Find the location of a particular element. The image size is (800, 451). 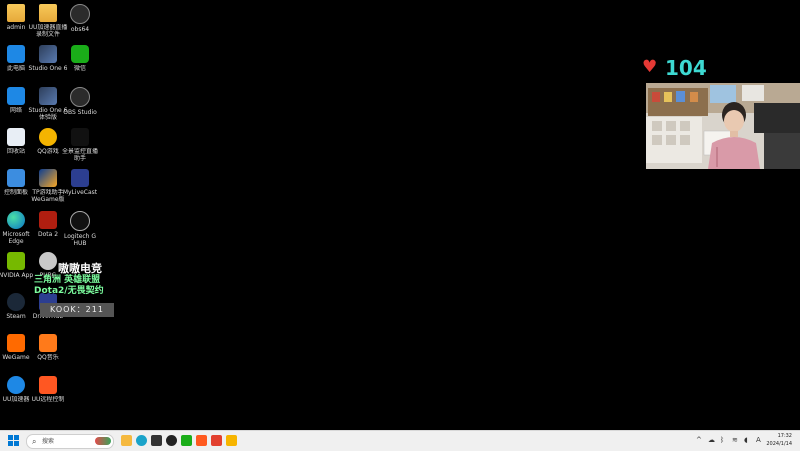

volume-icon: ◖ is located at coordinates (746, 440).